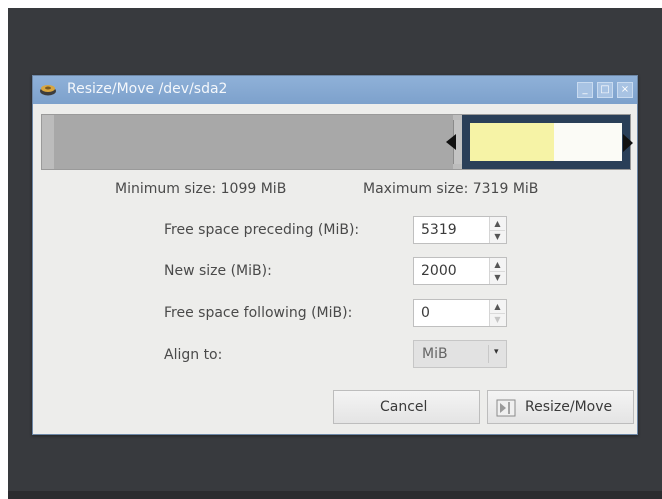  What do you see at coordinates (628, 143) in the screenshot?
I see `resize-handle-right` at bounding box center [628, 143].